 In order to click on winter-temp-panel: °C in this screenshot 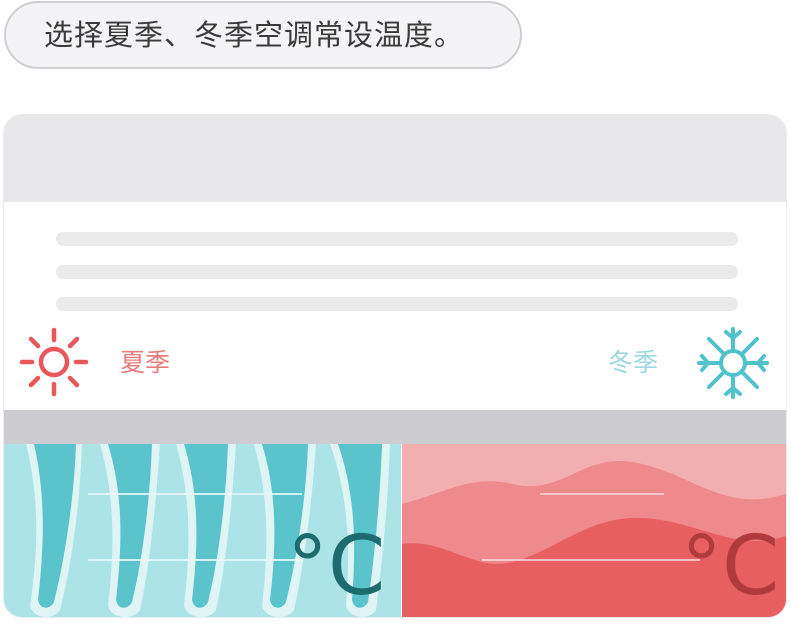, I will do `click(202, 530)`.